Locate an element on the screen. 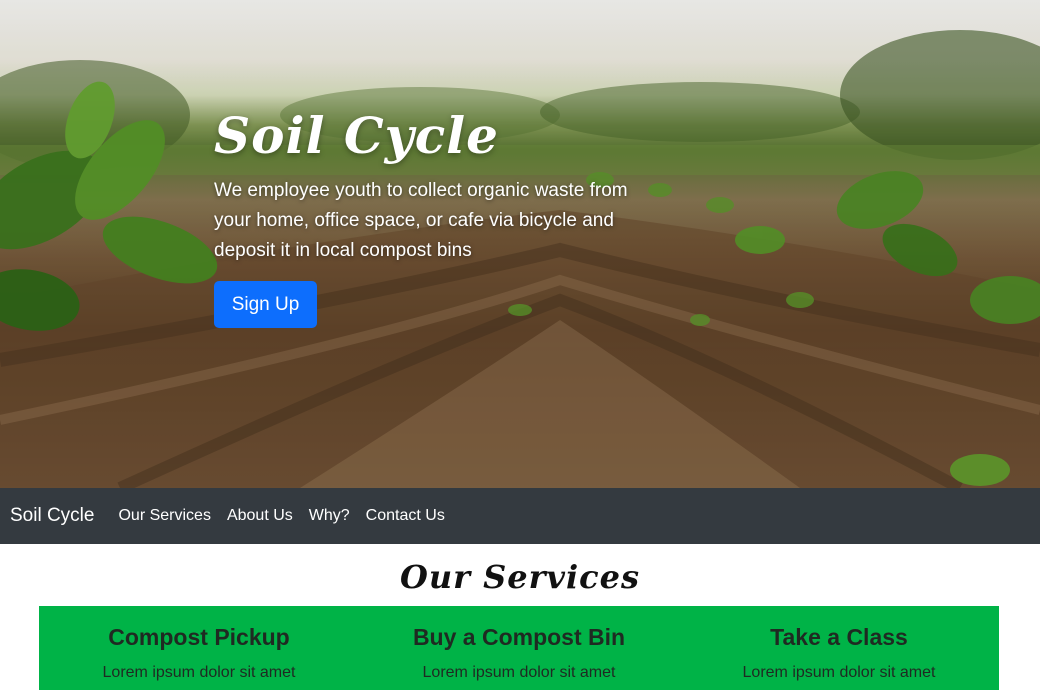 Image resolution: width=1040 pixels, height=690 pixels. service-title: Take a Class is located at coordinates (839, 637).